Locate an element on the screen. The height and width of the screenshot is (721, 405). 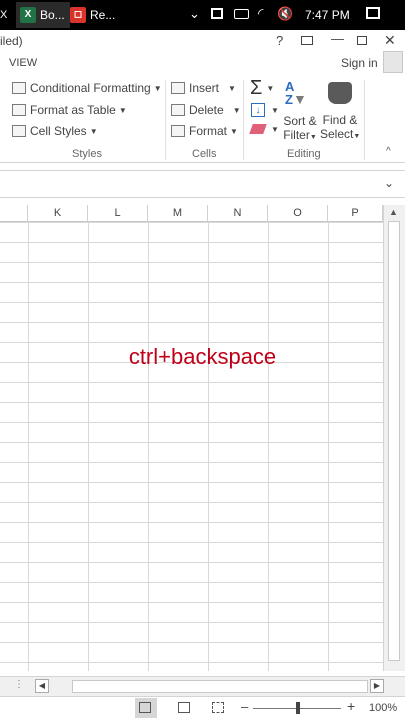
recorder-icon: ◻ is located at coordinates (78, 15).